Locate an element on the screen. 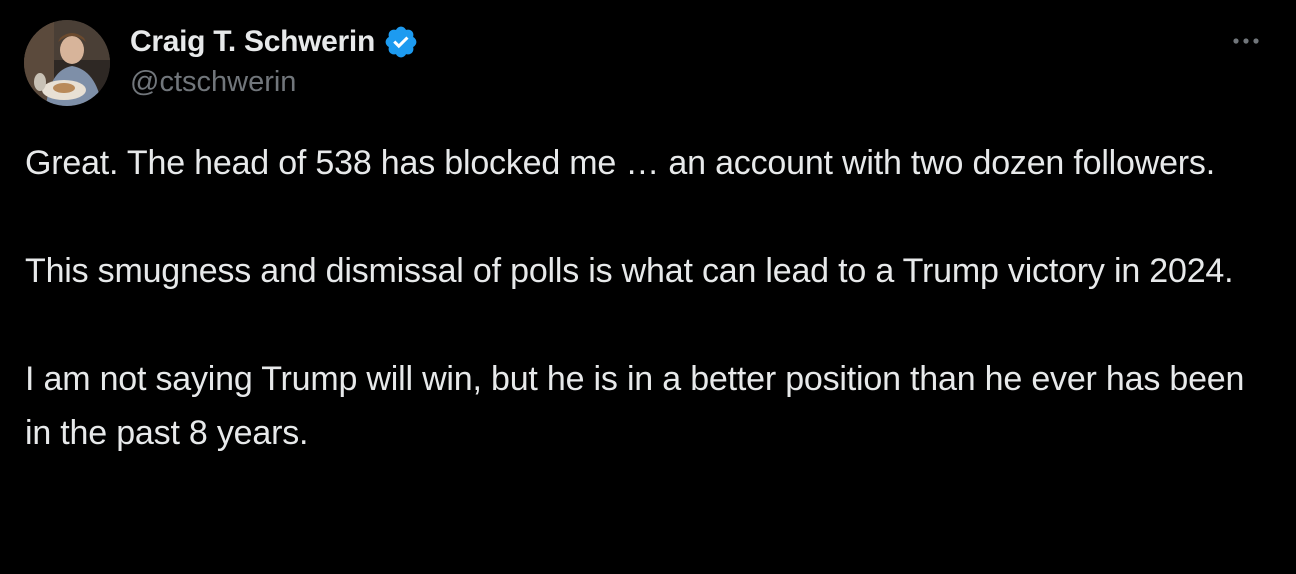 This screenshot has width=1296, height=574. avatar-photo is located at coordinates (67, 63).